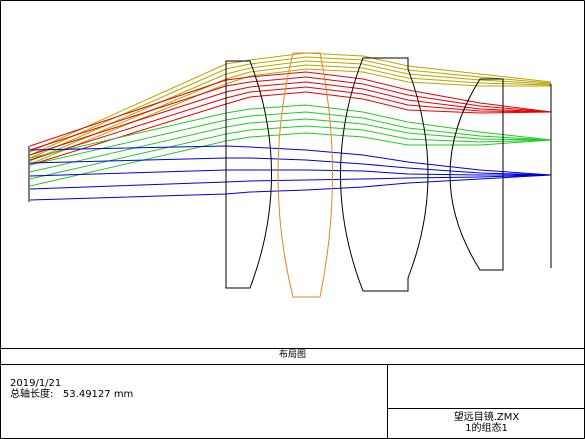 This screenshot has height=439, width=585. What do you see at coordinates (32, 394) in the screenshot?
I see `total-length-label: 总轴长度:` at bounding box center [32, 394].